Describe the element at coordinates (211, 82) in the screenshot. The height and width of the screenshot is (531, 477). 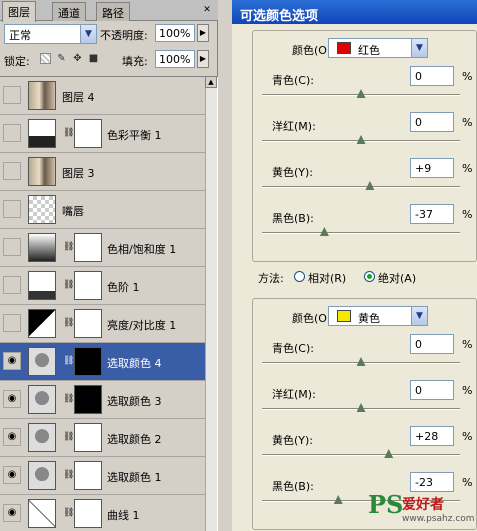
I see `scroll-up-icon: ▲` at that location.